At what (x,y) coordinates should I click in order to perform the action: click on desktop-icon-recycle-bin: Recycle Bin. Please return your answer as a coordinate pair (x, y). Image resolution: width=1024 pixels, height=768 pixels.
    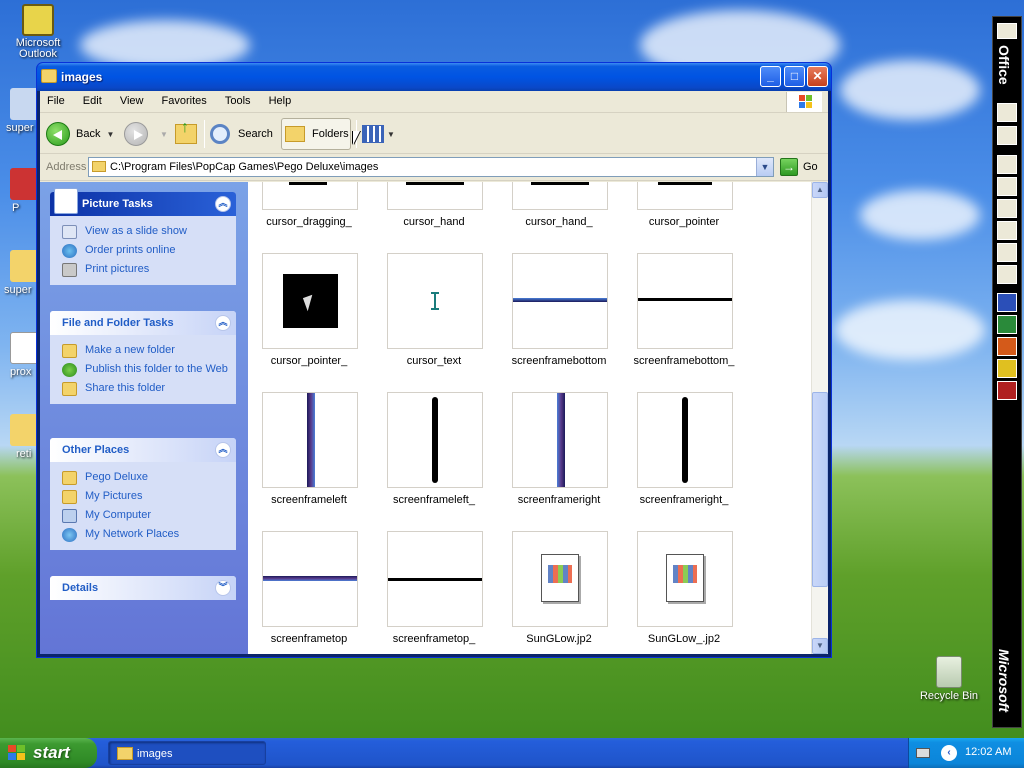
    Looking at the image, I should click on (949, 679).